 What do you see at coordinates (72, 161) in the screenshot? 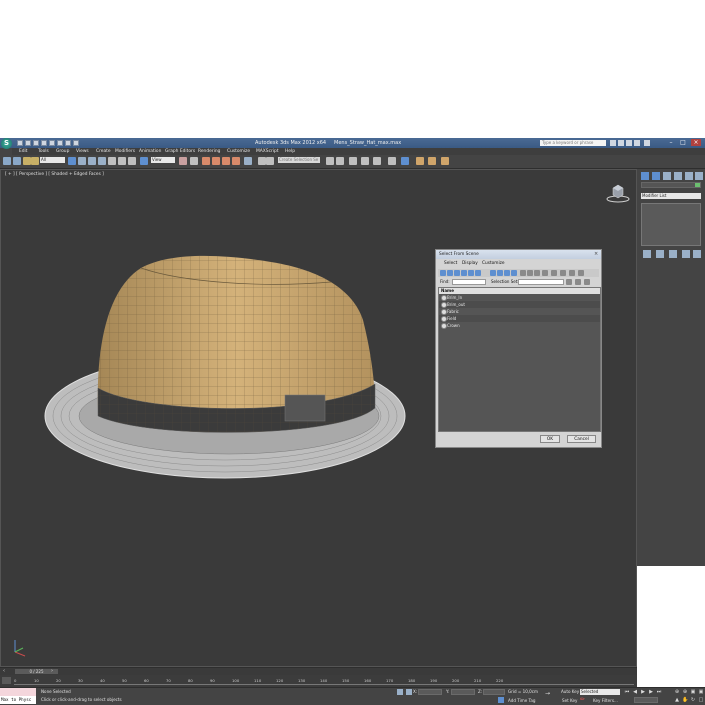
I see `select-object-icon` at bounding box center [72, 161].